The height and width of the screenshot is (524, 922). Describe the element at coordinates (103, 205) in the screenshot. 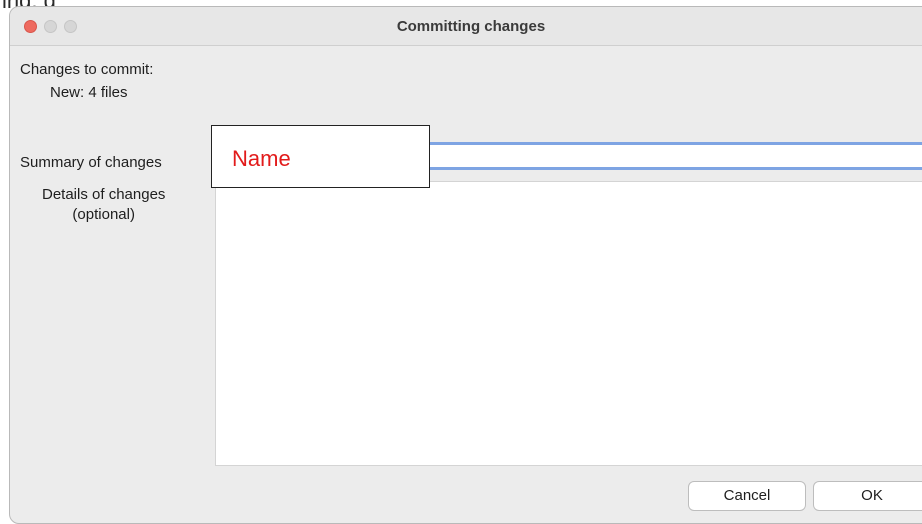

I see `details-label: Details of changes (optional)` at that location.